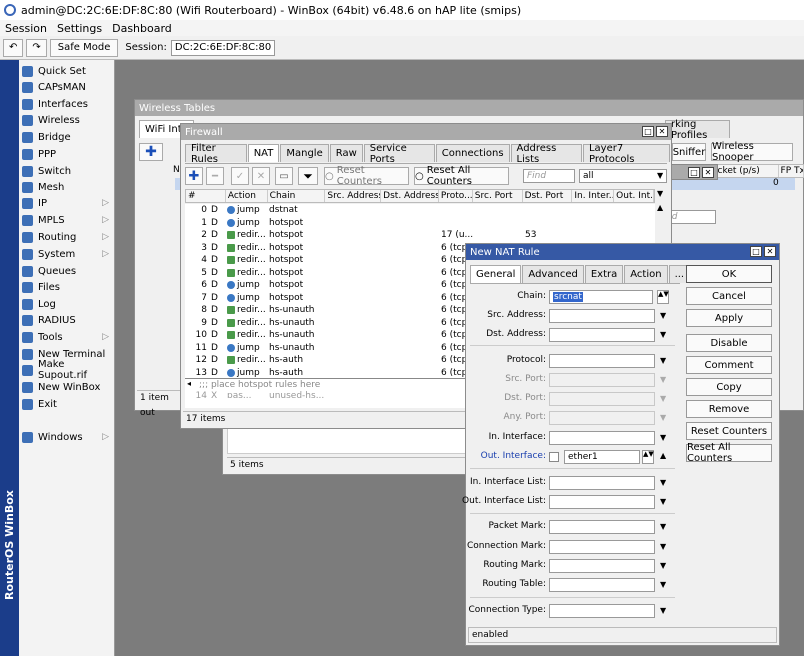 The height and width of the screenshot is (656, 804). I want to click on column-header: Dst. Port, so click(548, 196).